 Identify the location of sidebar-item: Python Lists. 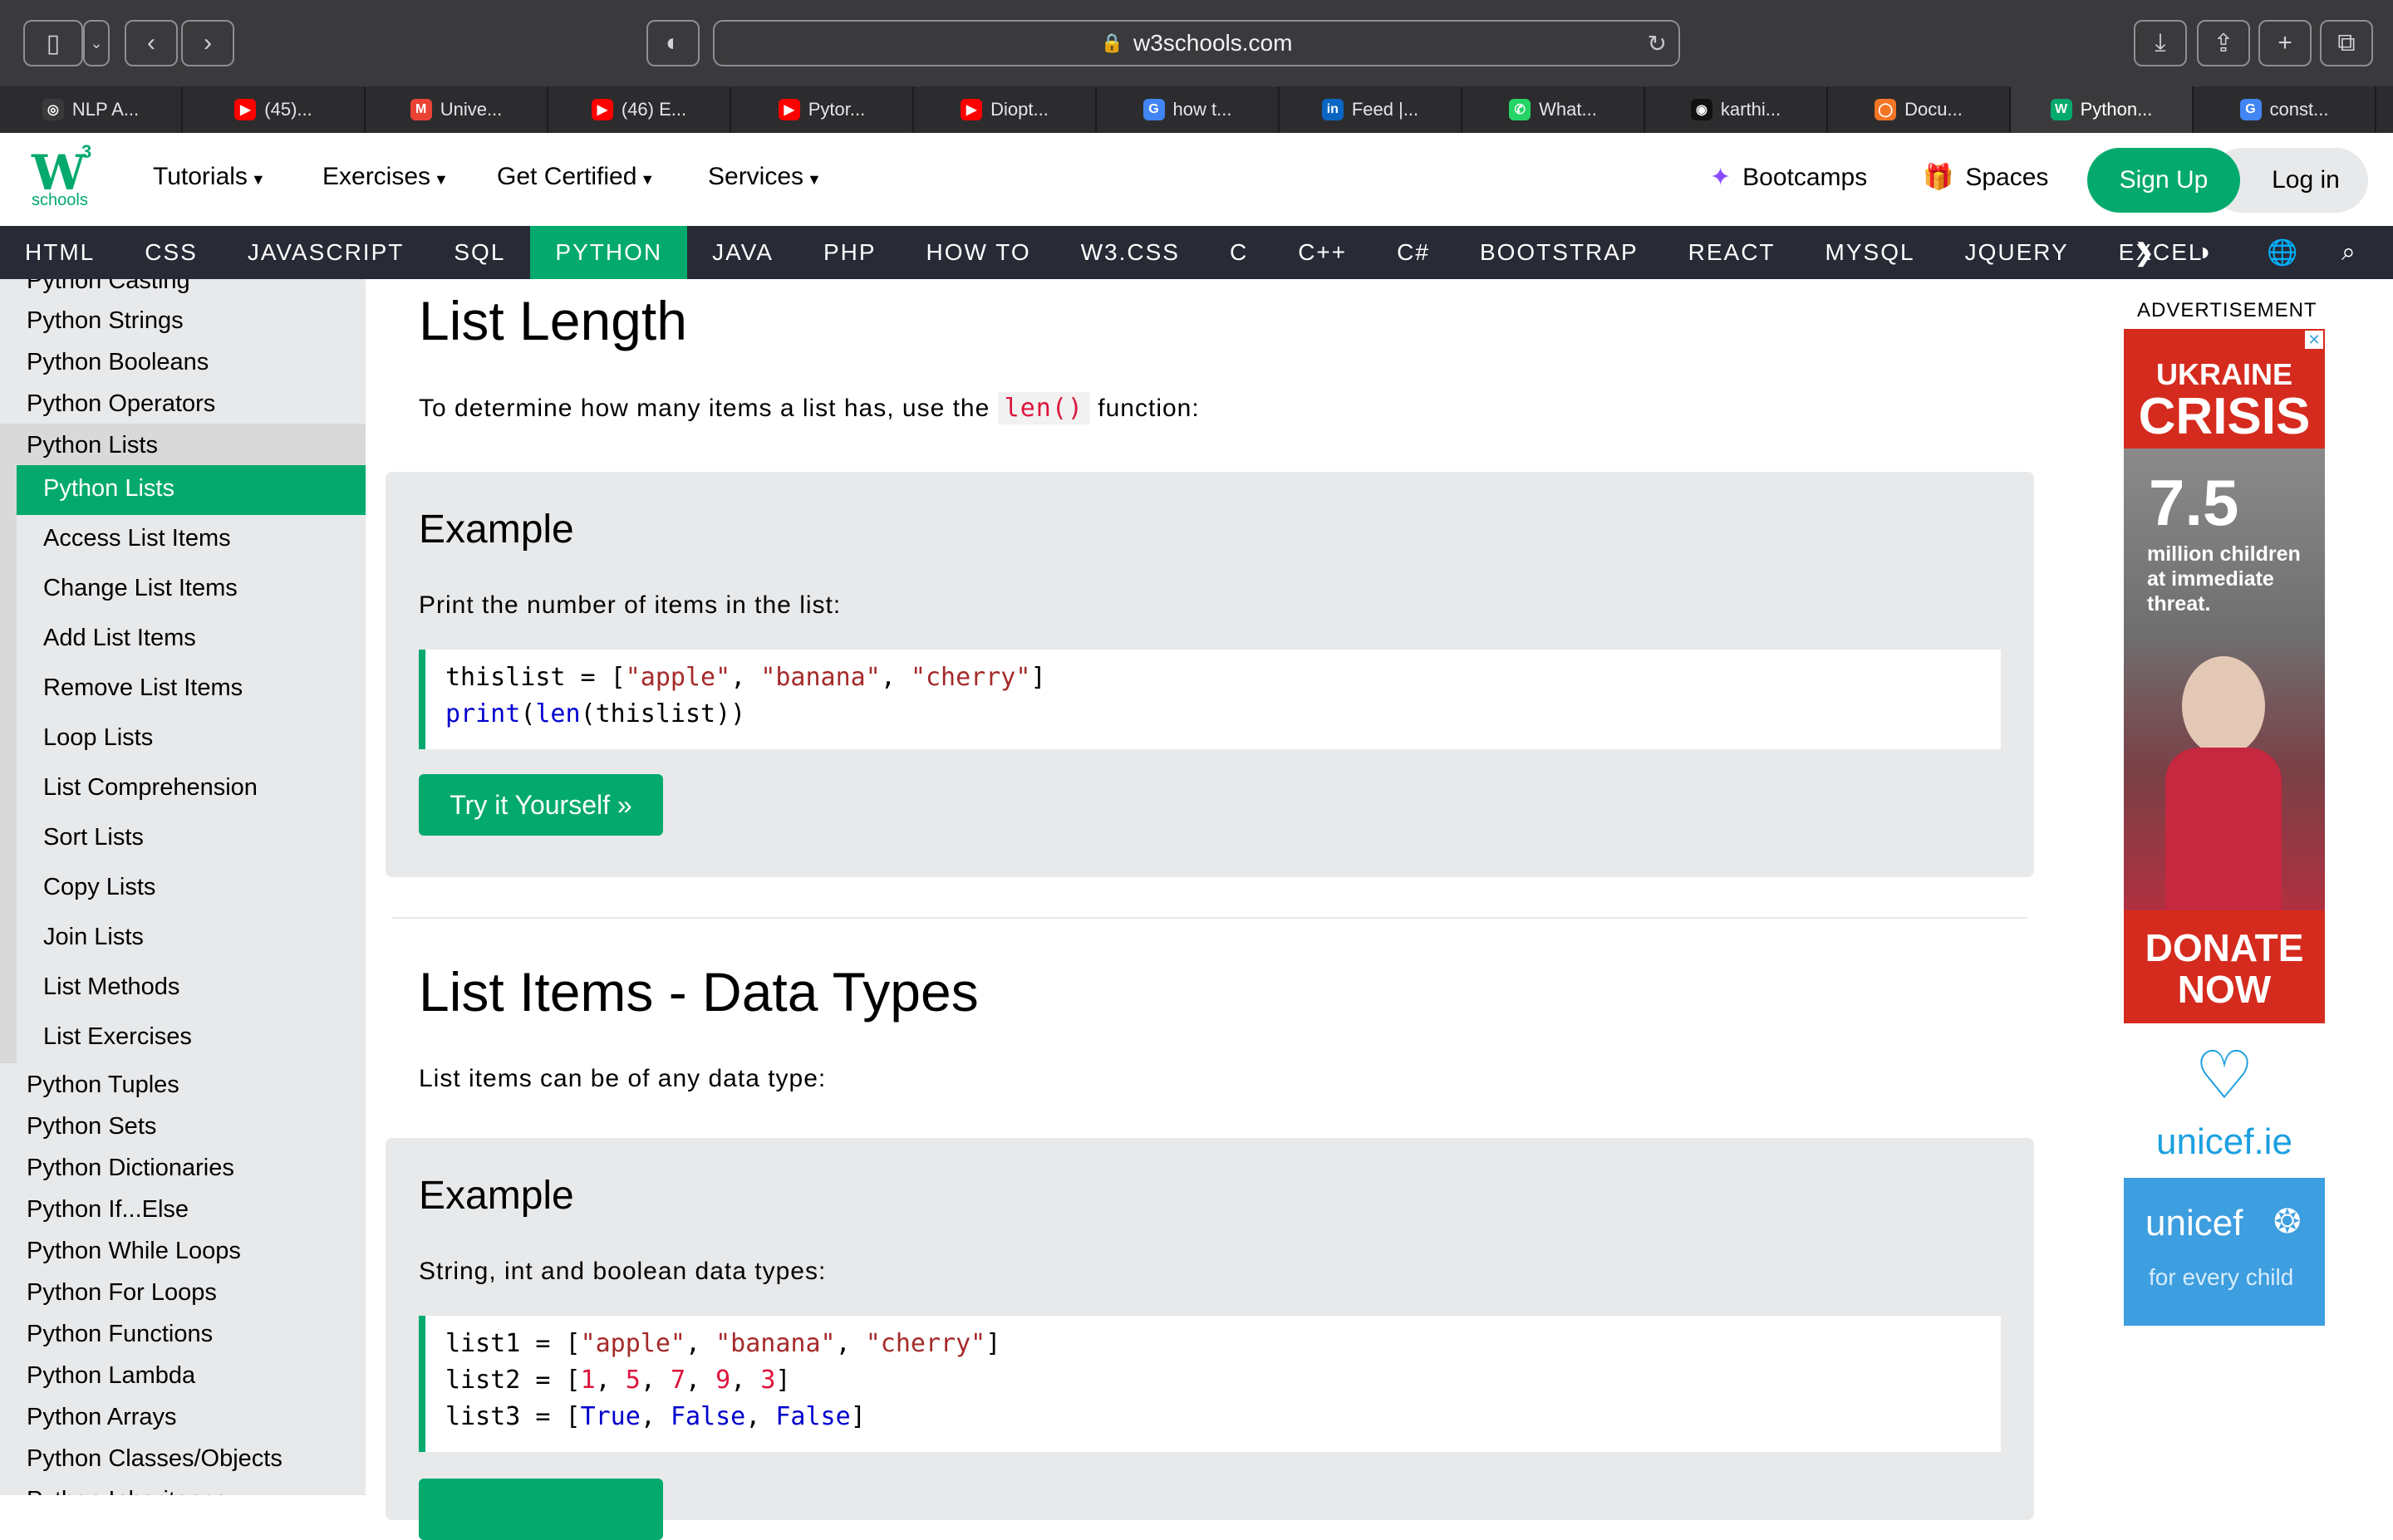
(92, 445).